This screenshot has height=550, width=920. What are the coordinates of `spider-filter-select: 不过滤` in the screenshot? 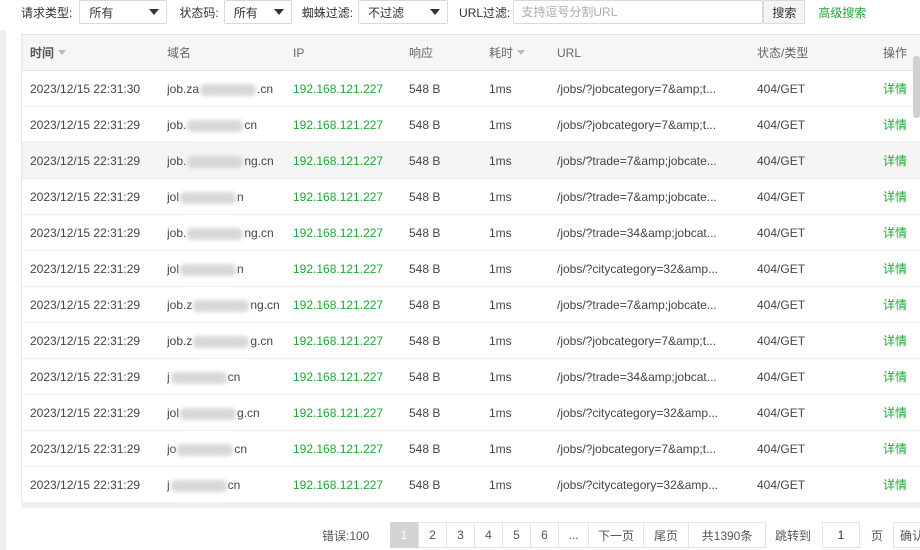 It's located at (403, 12).